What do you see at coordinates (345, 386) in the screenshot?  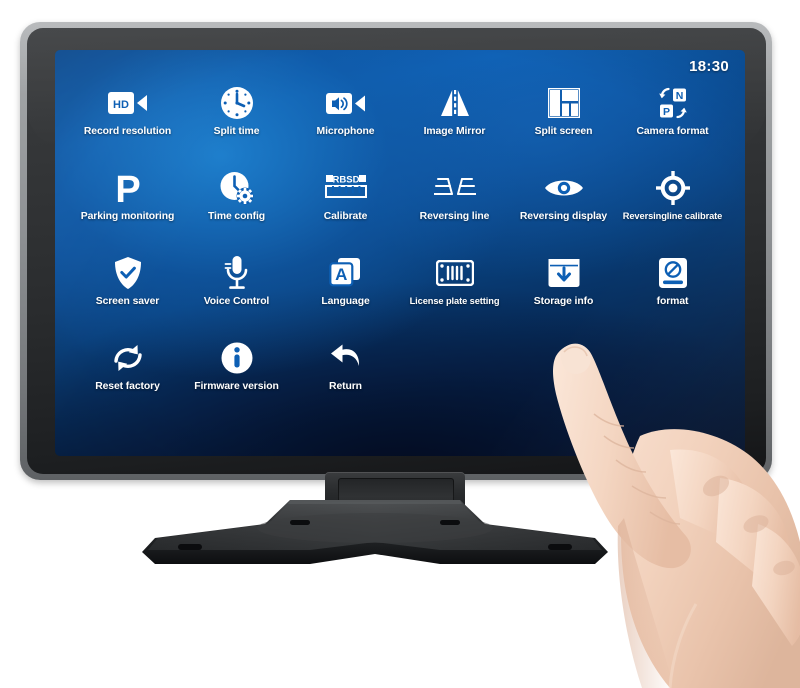 I see `menu-label: Return` at bounding box center [345, 386].